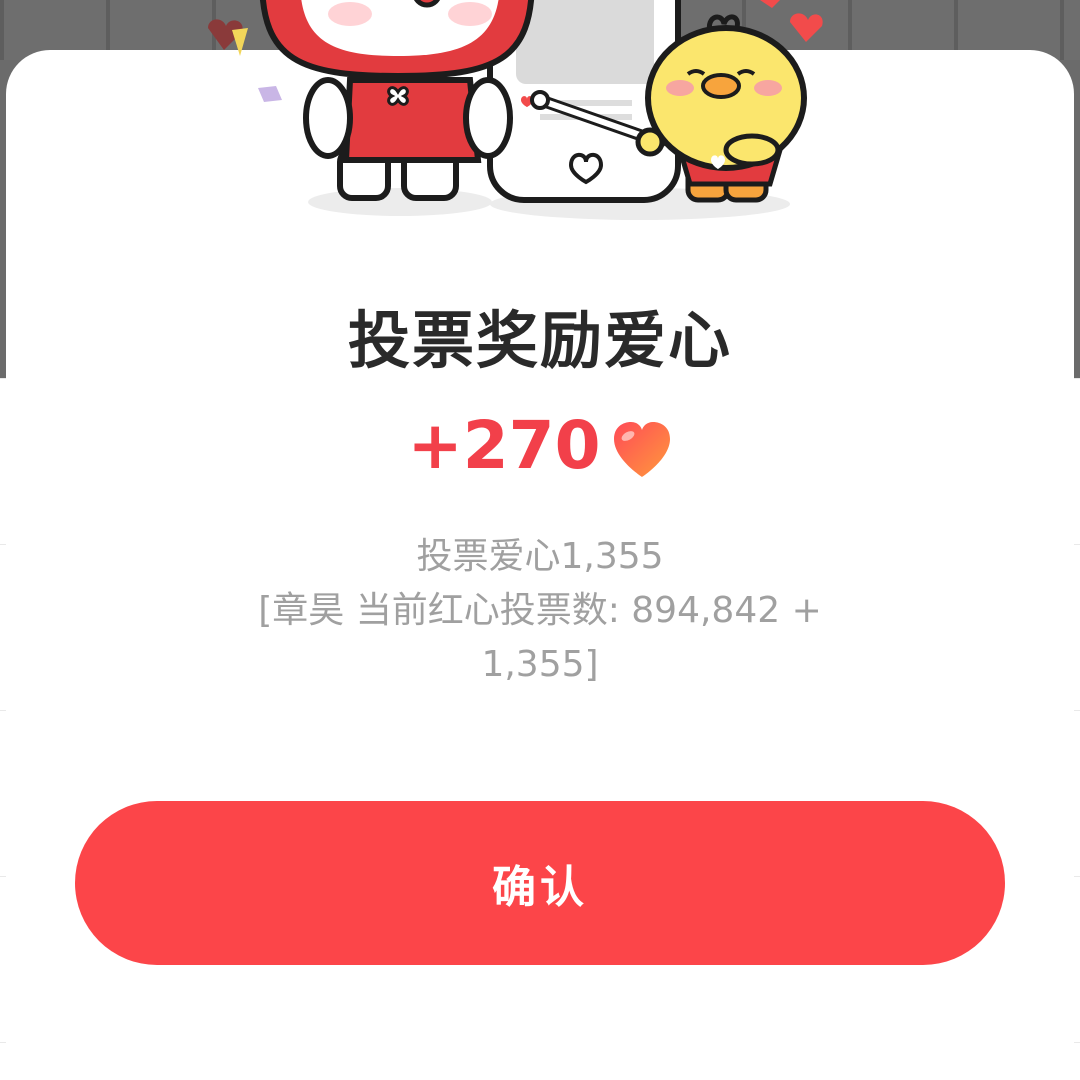  I want to click on current-vote-count-text: [章昊 当前红心投票数: 894,842 + 1,355], so click(540, 637).